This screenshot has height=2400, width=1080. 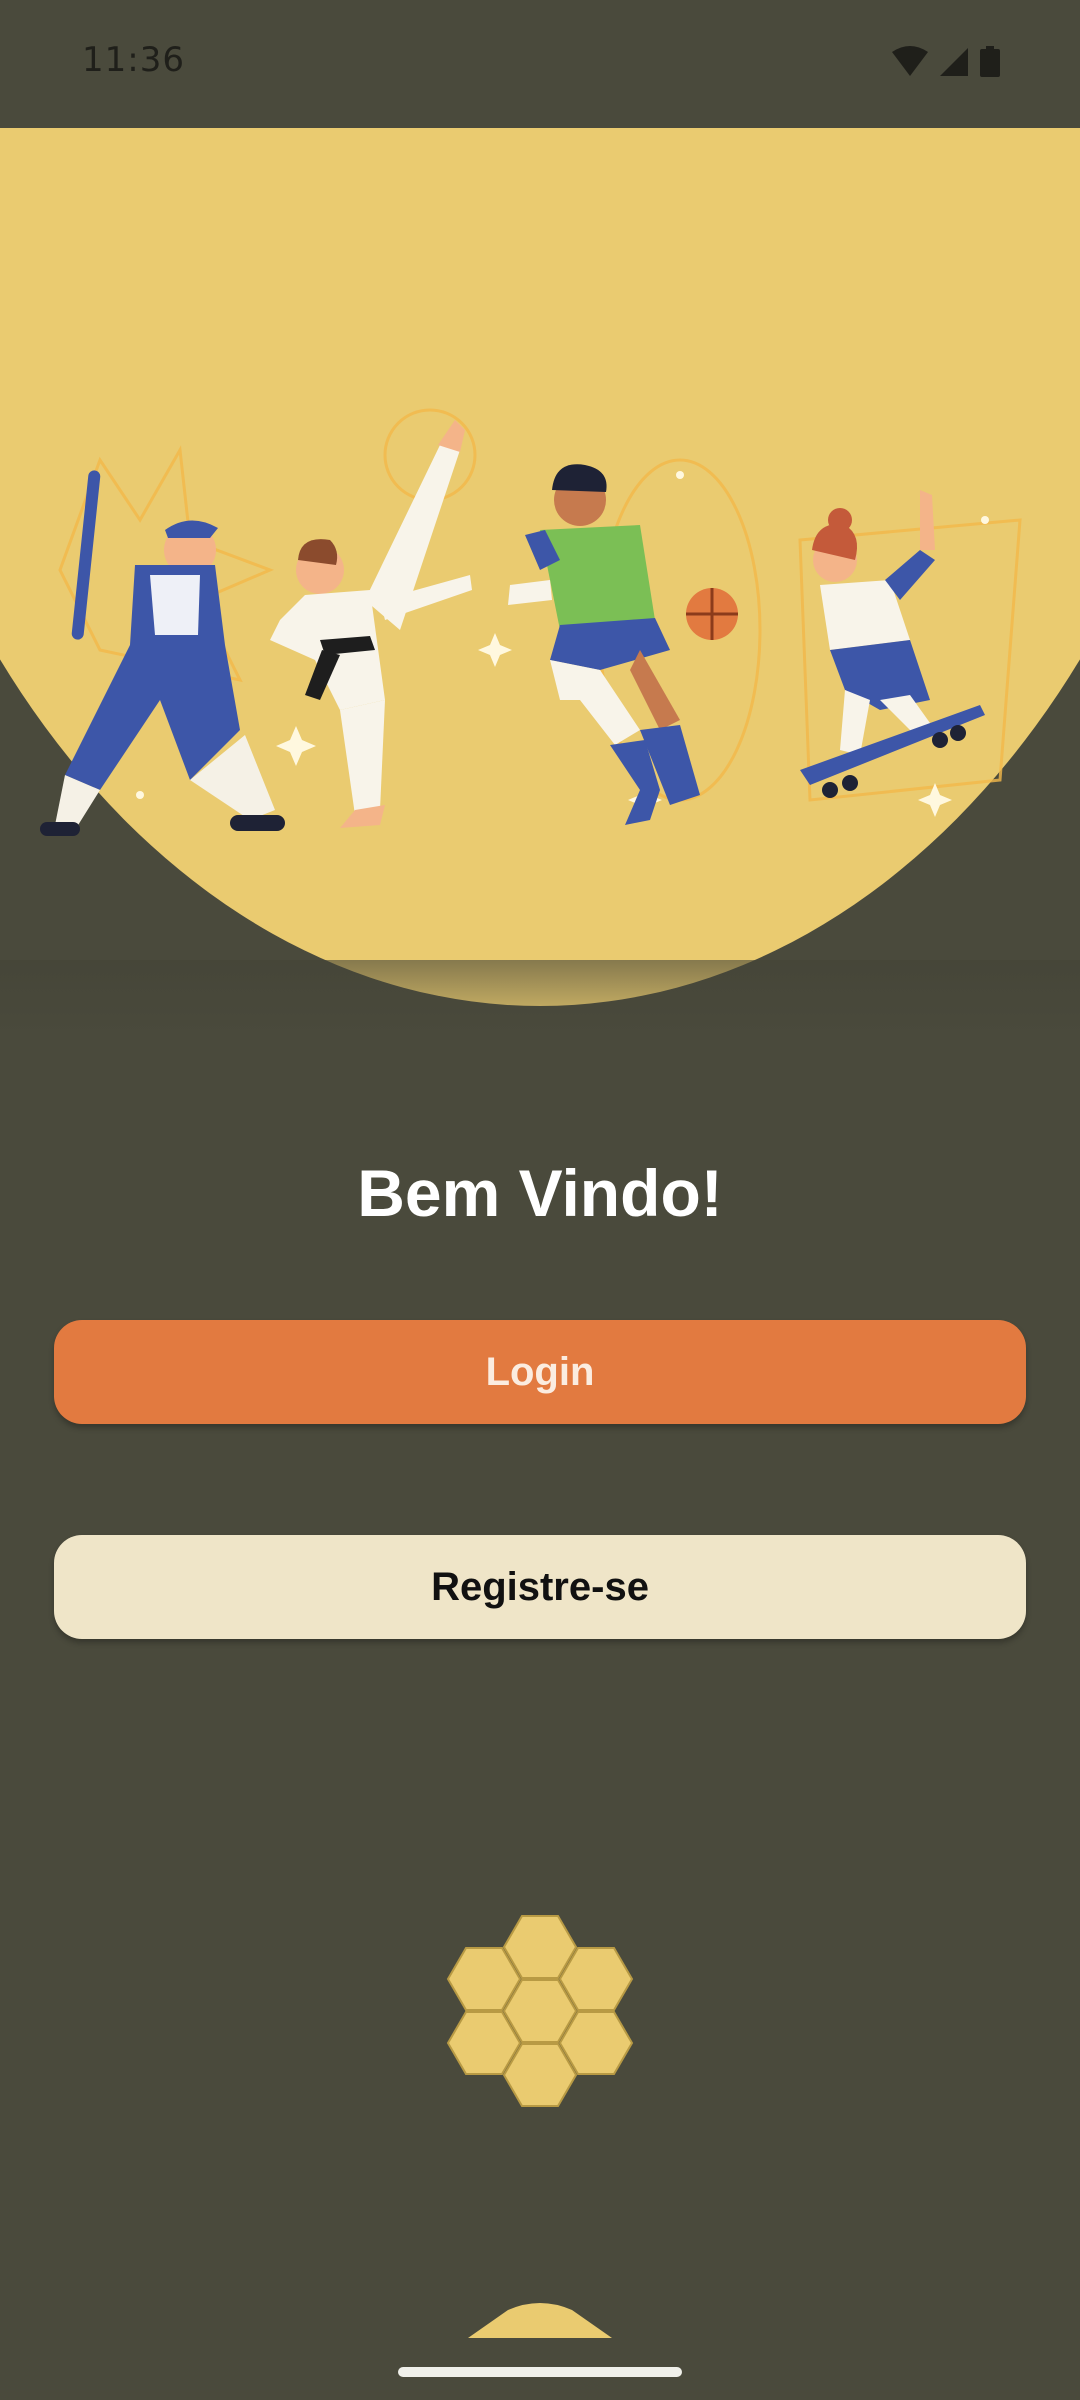 I want to click on cell-signal-icon, so click(x=954, y=62).